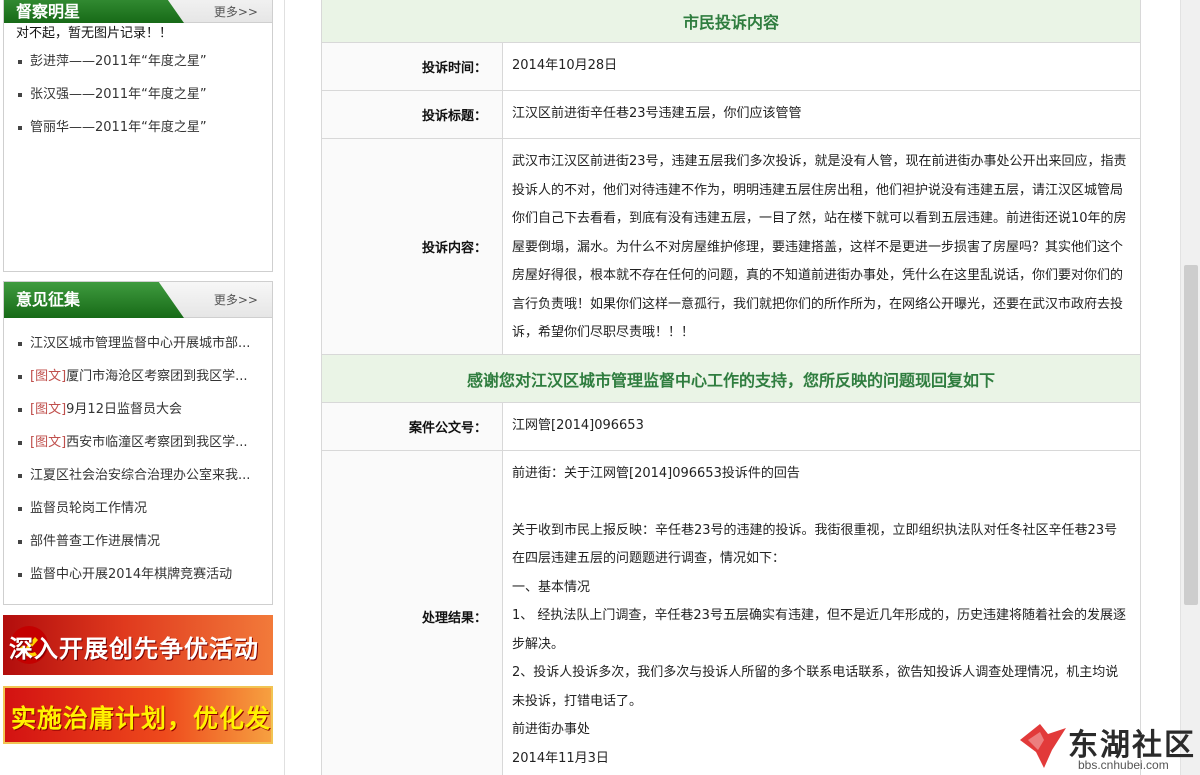 The height and width of the screenshot is (775, 1200). I want to click on site-watermark: 东湖社区 bbs.cnhubei.com, so click(1106, 746).